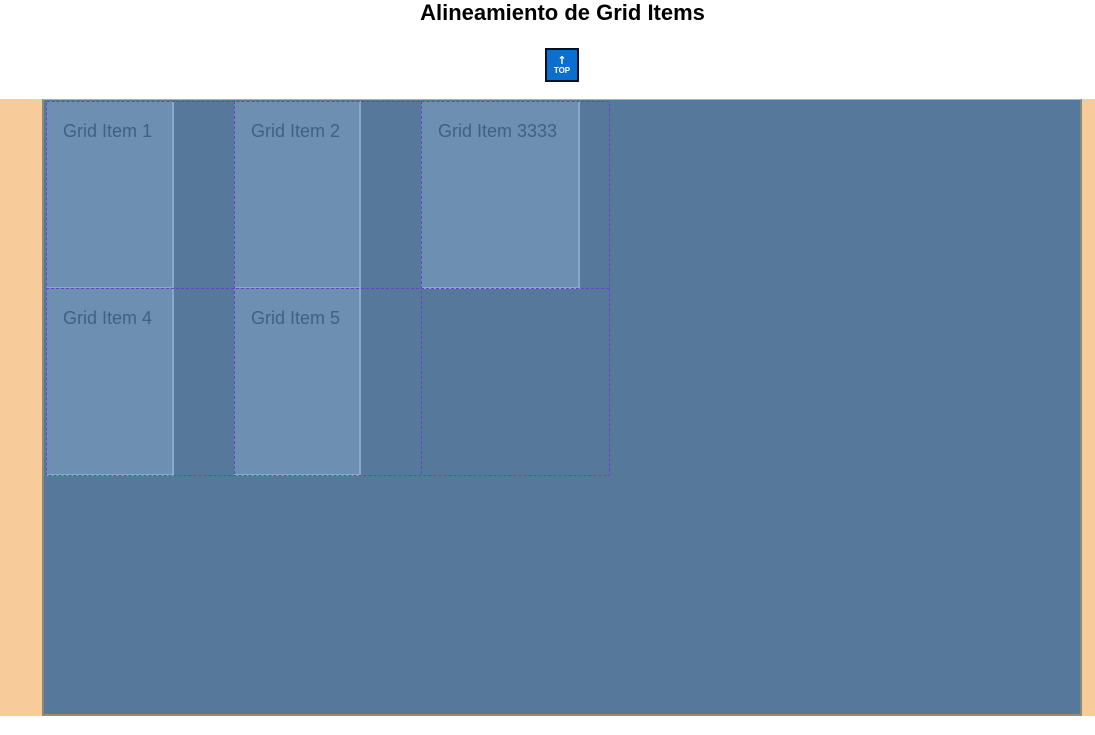 The height and width of the screenshot is (735, 1095). Describe the element at coordinates (562, 12) in the screenshot. I see `page-title: Alineamiento de Grid Items` at that location.